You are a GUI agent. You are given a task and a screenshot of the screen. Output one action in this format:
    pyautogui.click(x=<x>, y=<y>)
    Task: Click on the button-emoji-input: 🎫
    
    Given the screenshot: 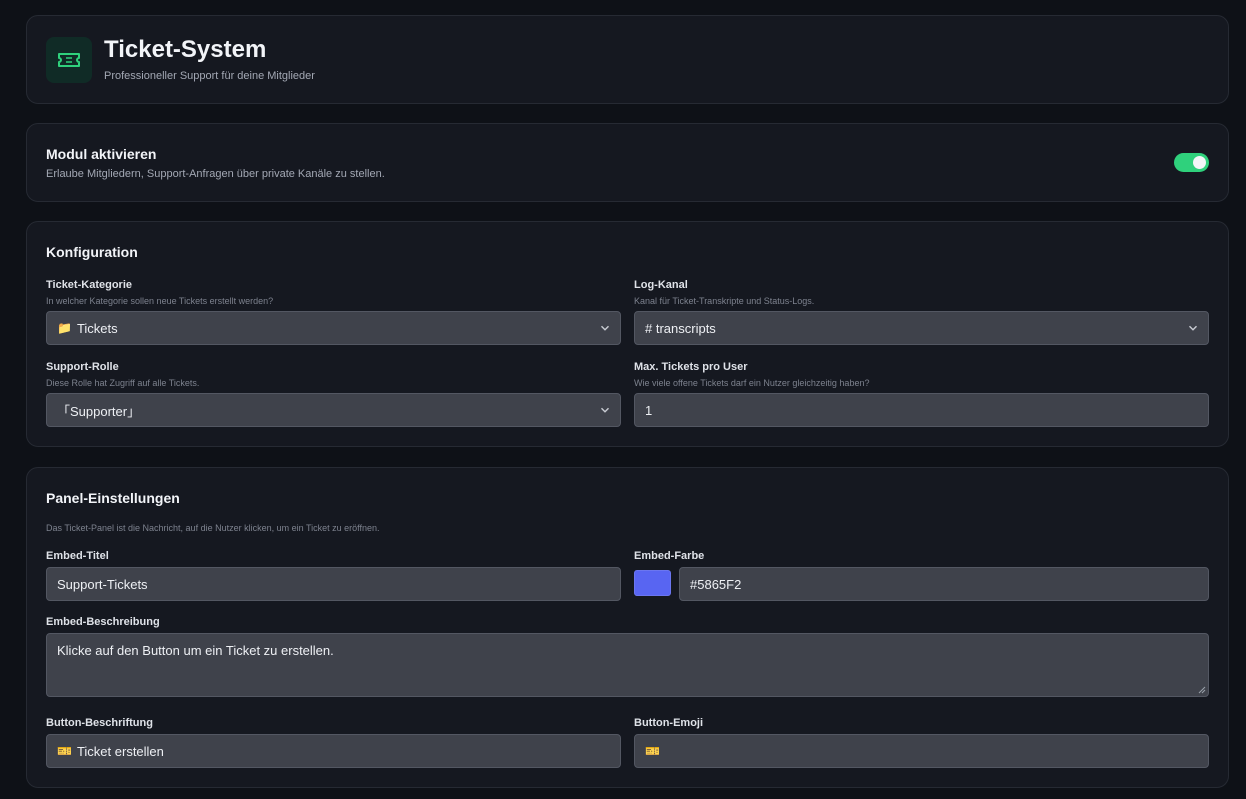 What is the action you would take?
    pyautogui.click(x=921, y=751)
    